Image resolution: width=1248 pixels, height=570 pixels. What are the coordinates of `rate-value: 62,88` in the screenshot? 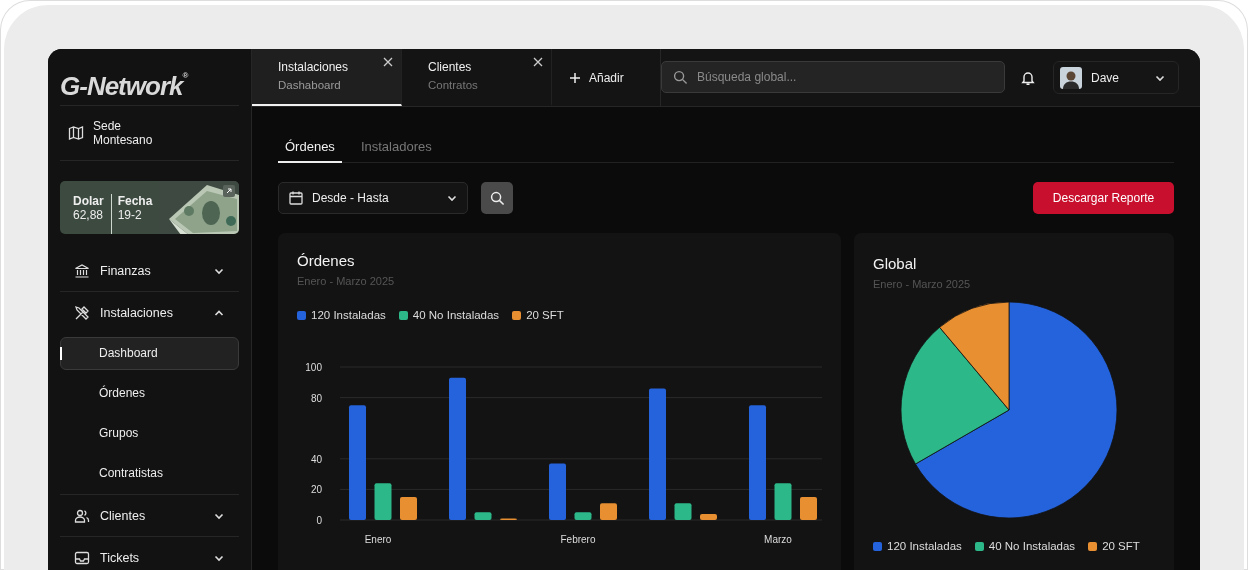 It's located at (88, 215).